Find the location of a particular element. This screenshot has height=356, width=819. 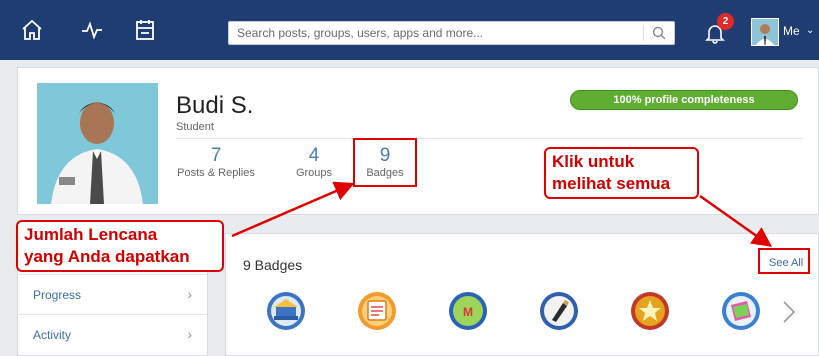

badge-count-callout-line2: yang Anda dapatkan is located at coordinates (107, 256).